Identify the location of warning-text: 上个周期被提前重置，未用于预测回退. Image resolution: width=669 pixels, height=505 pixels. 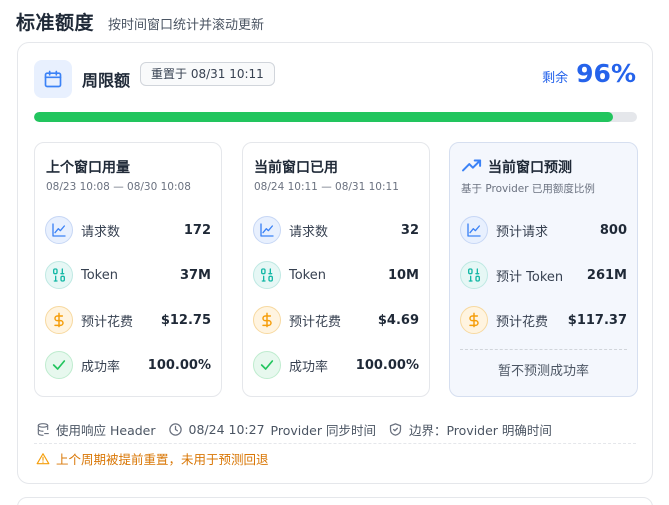
(162, 459).